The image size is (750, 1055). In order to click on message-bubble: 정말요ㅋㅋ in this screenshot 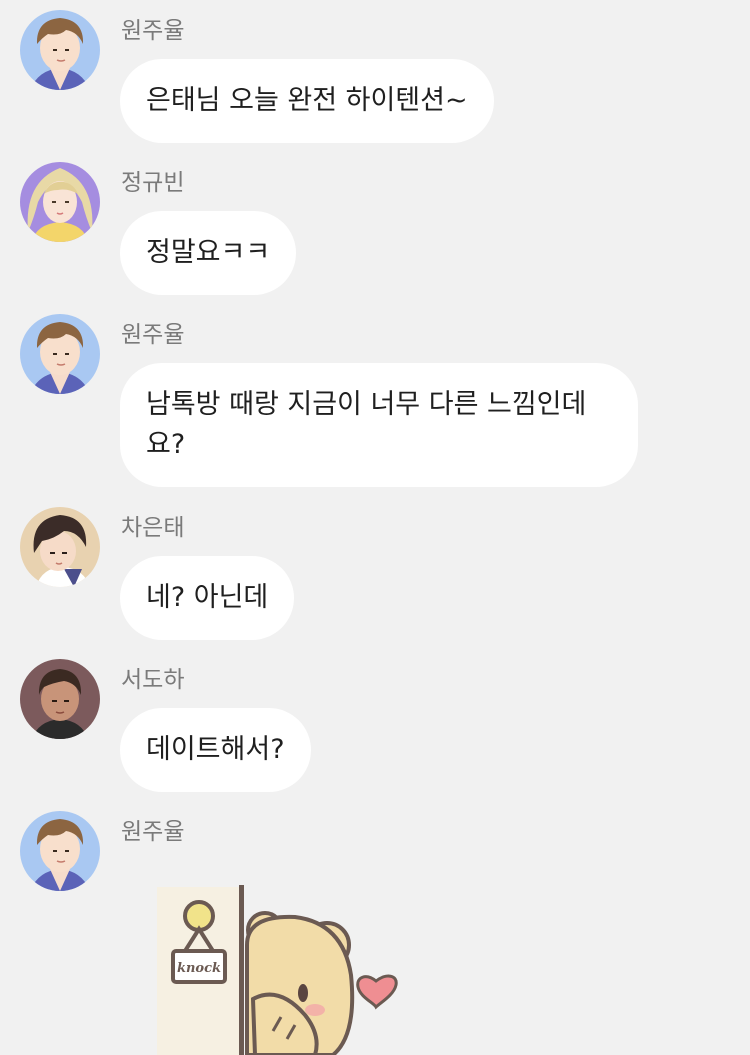, I will do `click(208, 253)`.